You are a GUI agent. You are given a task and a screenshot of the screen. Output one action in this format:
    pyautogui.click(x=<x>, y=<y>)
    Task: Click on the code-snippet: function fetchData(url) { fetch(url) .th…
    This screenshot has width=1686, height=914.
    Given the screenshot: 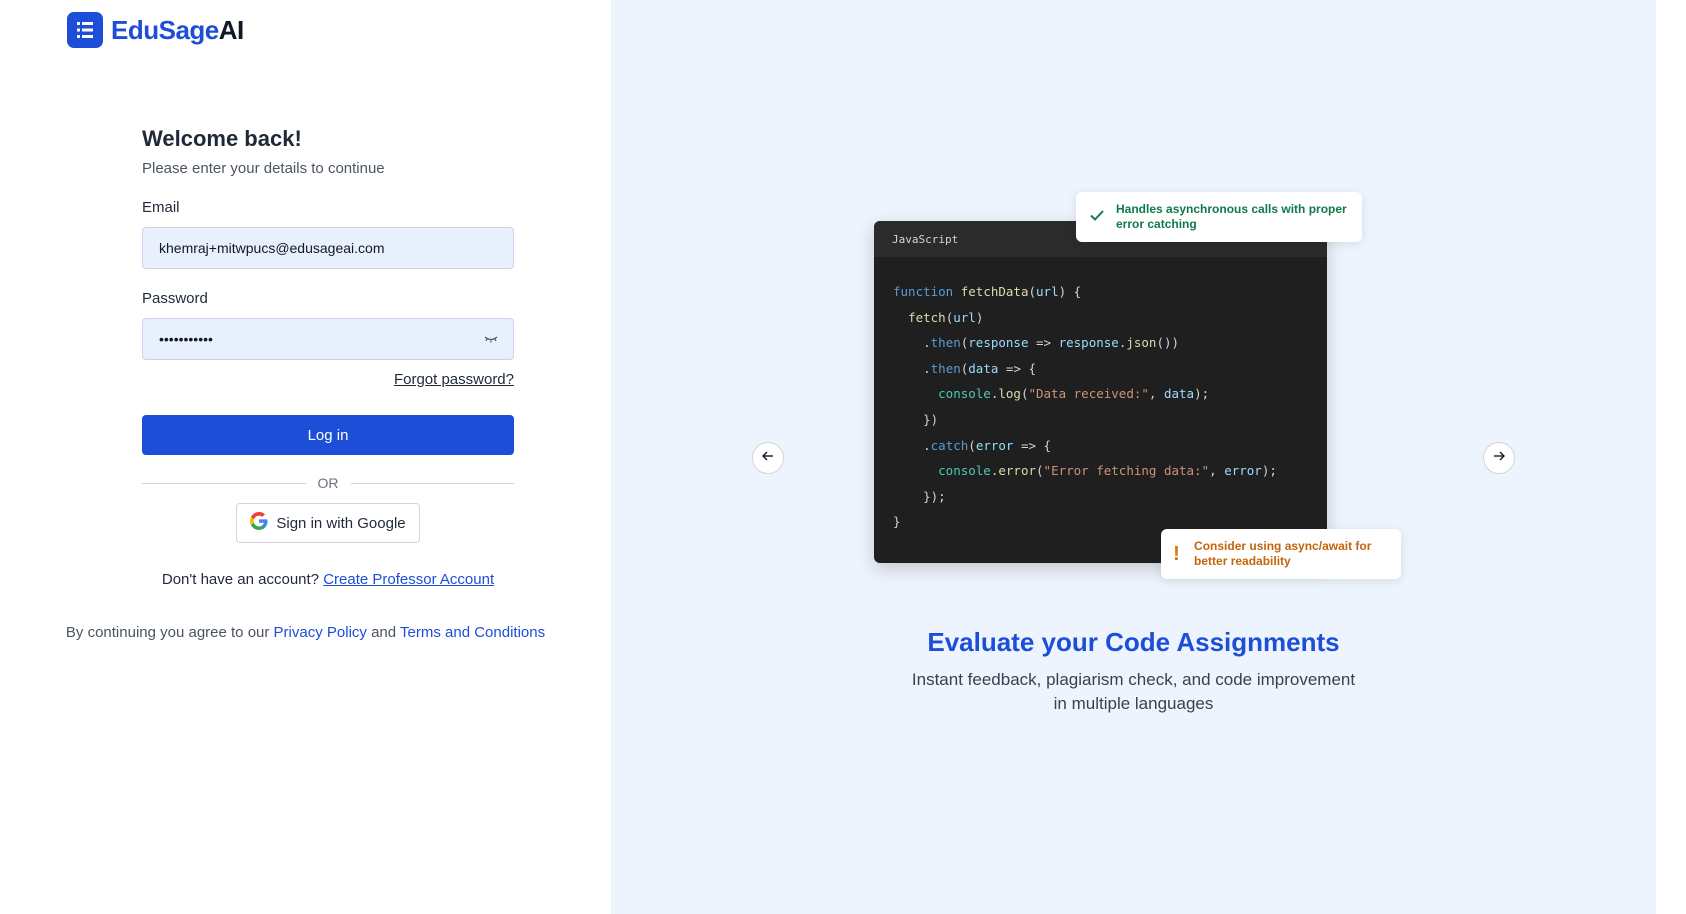 What is the action you would take?
    pyautogui.click(x=1085, y=407)
    